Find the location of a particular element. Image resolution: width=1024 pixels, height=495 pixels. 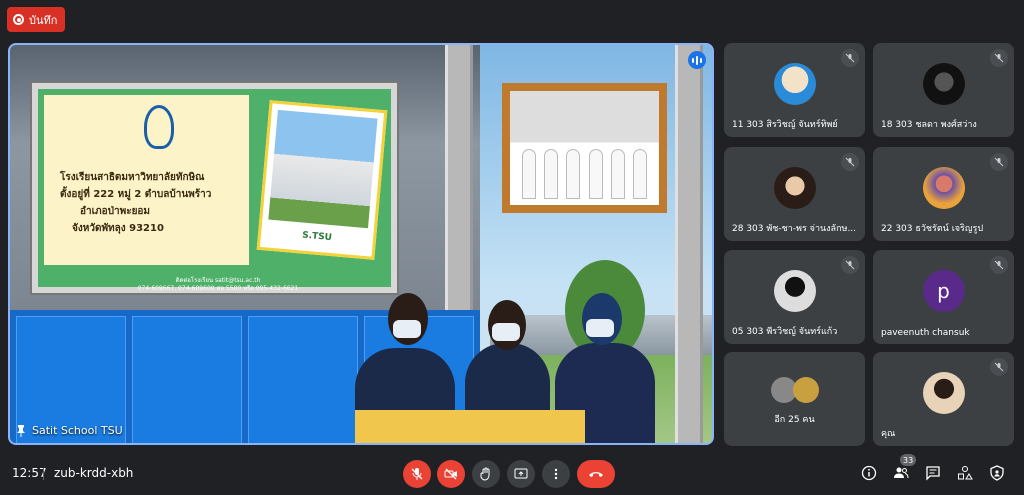

shield-icon is located at coordinates (997, 473).